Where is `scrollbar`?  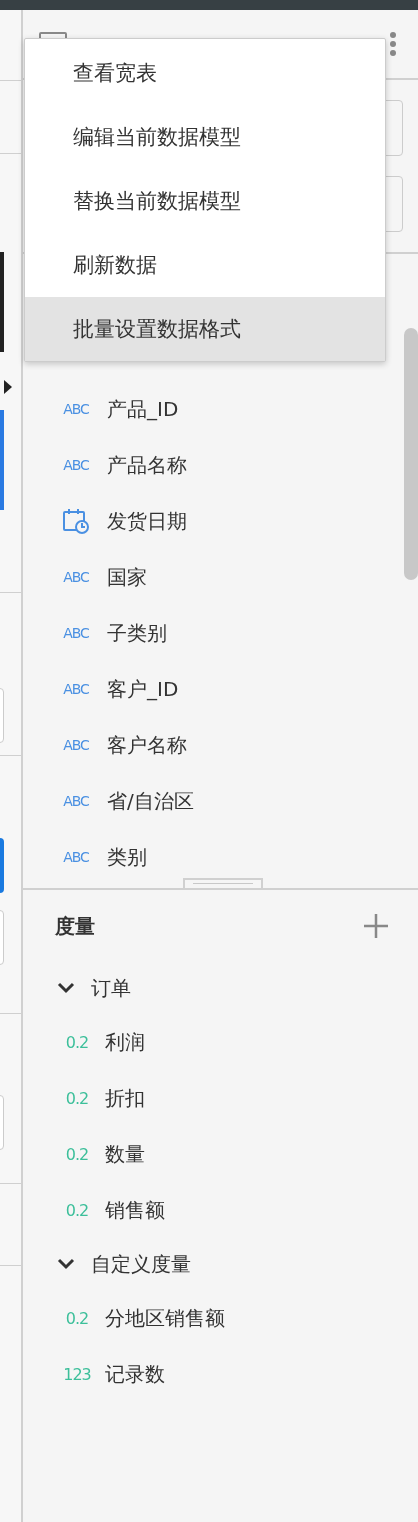 scrollbar is located at coordinates (411, 454).